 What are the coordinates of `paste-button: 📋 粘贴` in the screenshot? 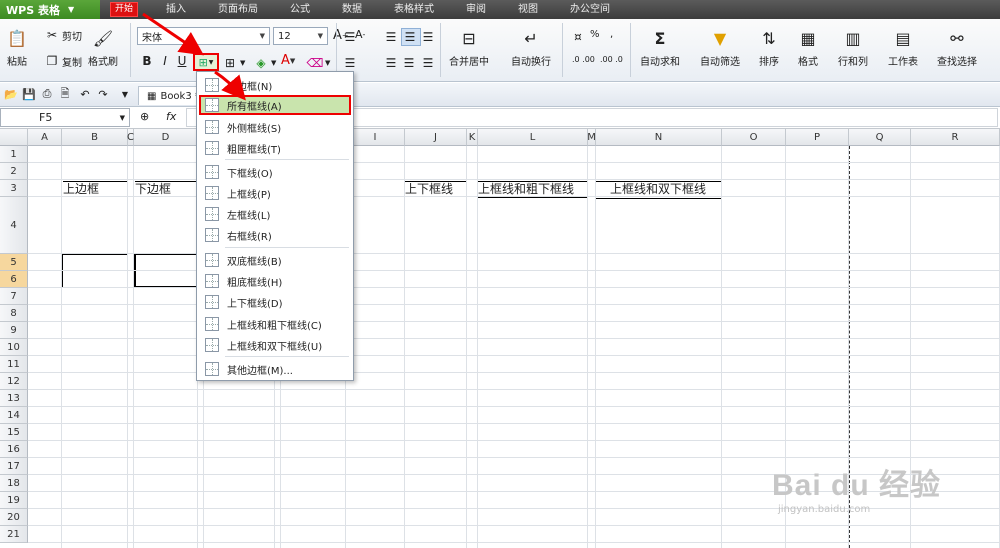 It's located at (17, 48).